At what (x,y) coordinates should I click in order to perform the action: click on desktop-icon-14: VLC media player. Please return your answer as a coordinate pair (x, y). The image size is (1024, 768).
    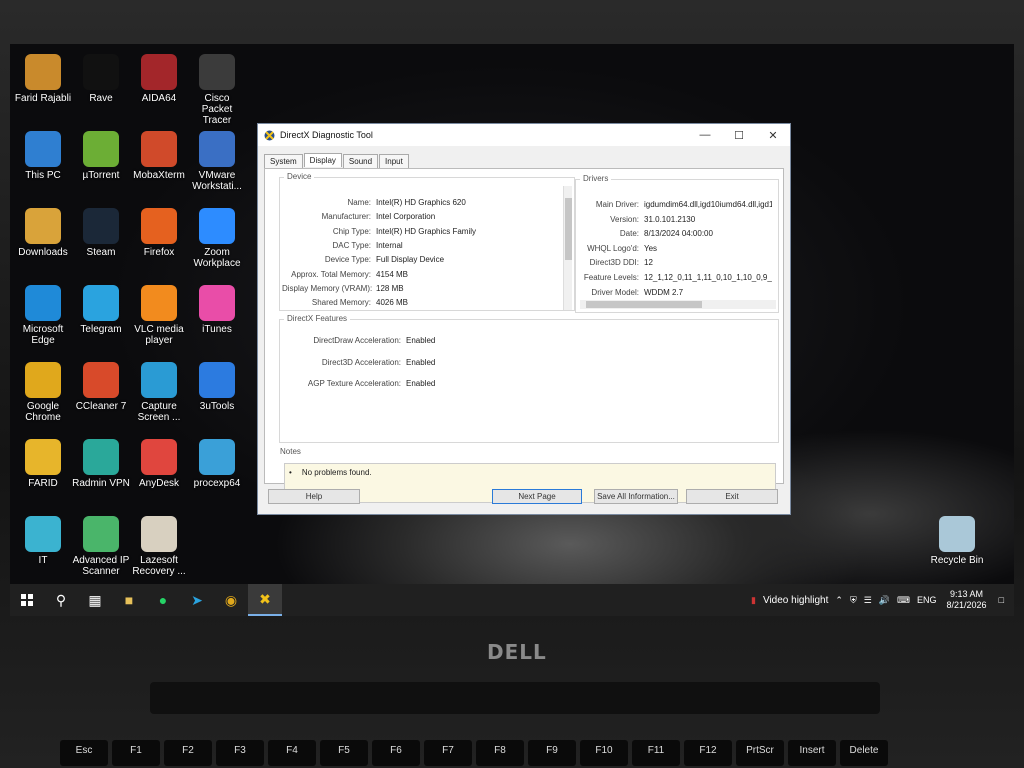
    Looking at the image, I should click on (159, 315).